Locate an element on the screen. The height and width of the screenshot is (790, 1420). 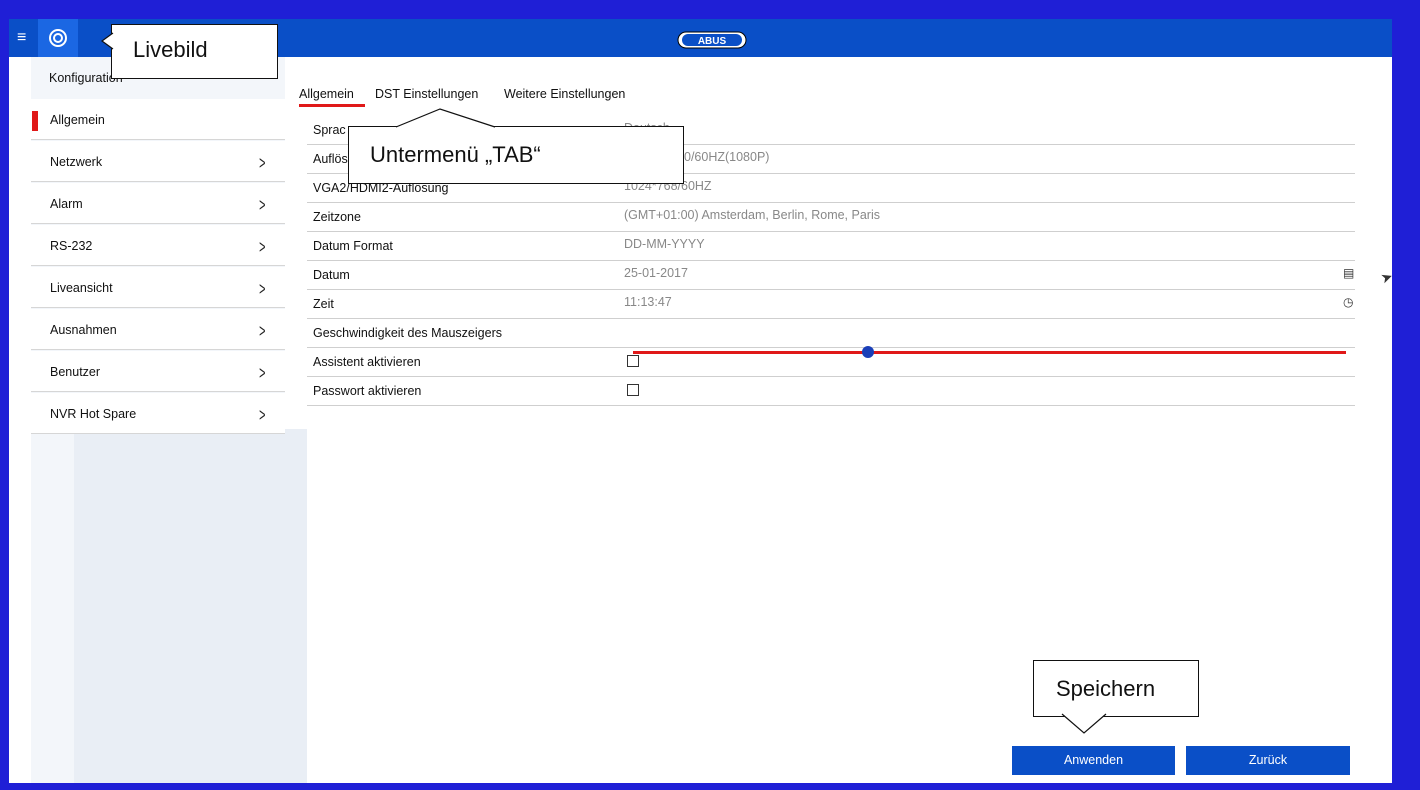
setting-row-passwort: Passwort aktivieren is located at coordinates (831, 391).